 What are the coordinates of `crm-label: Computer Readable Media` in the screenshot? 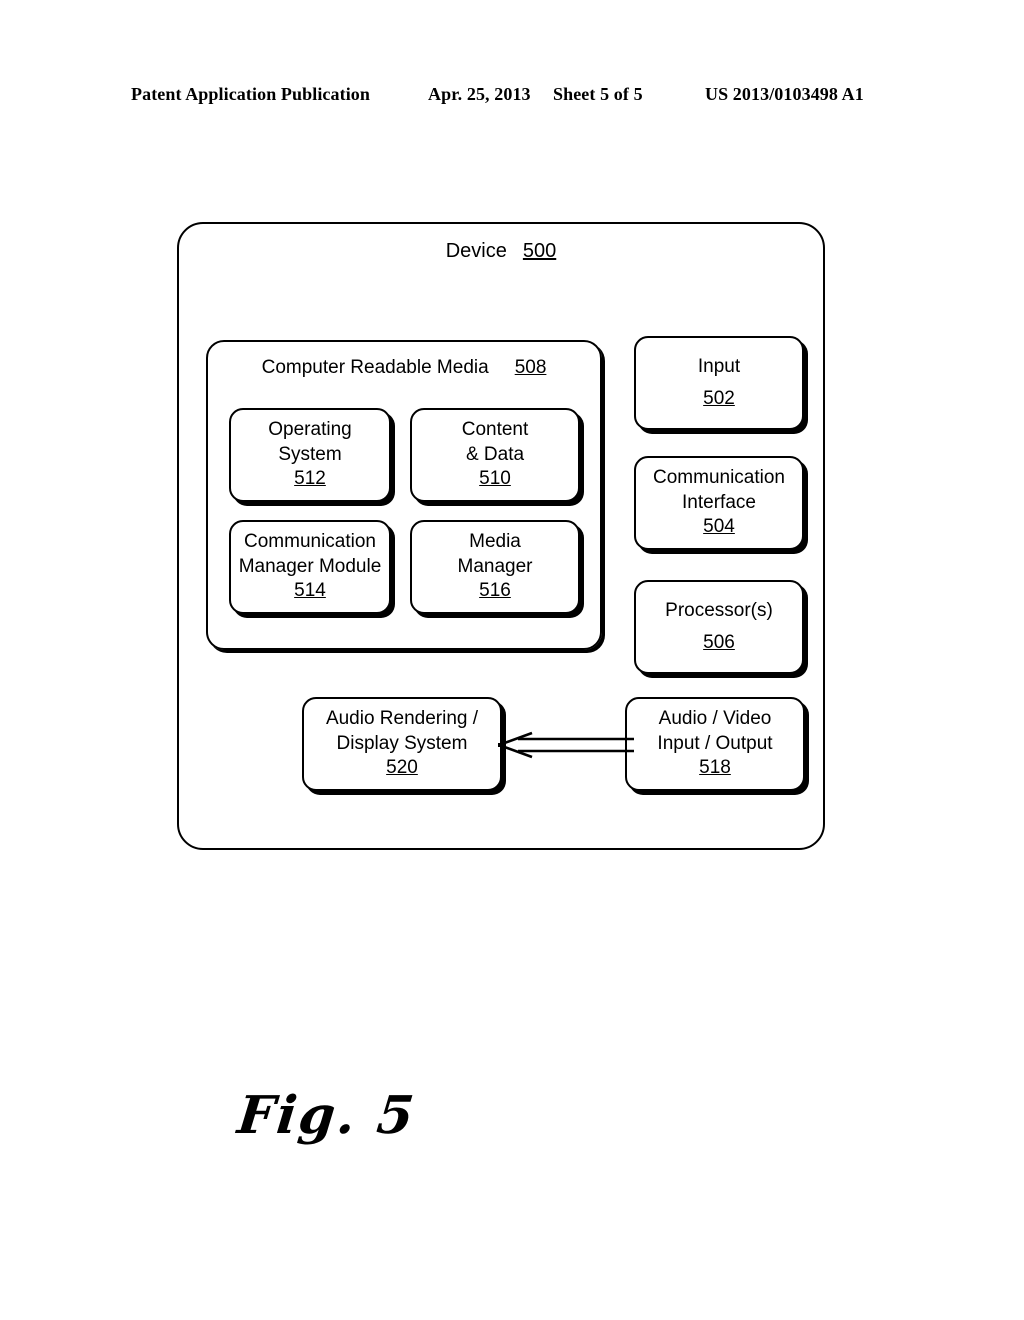 It's located at (375, 367).